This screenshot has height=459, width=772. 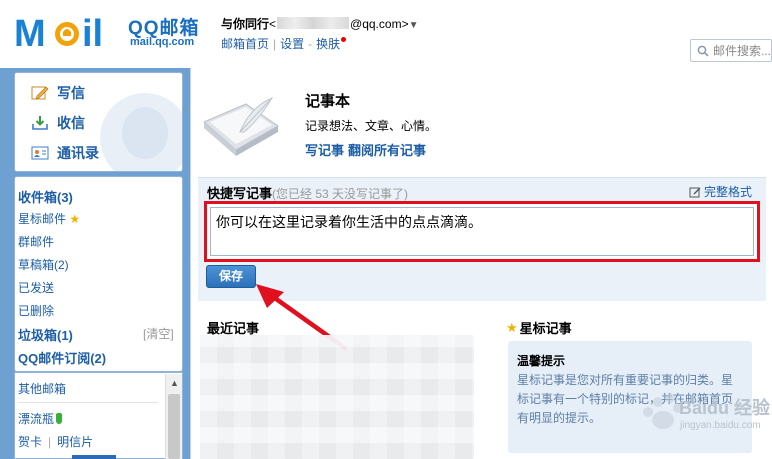 What do you see at coordinates (725, 408) in the screenshot?
I see `watermark-text: Baidu 经验` at bounding box center [725, 408].